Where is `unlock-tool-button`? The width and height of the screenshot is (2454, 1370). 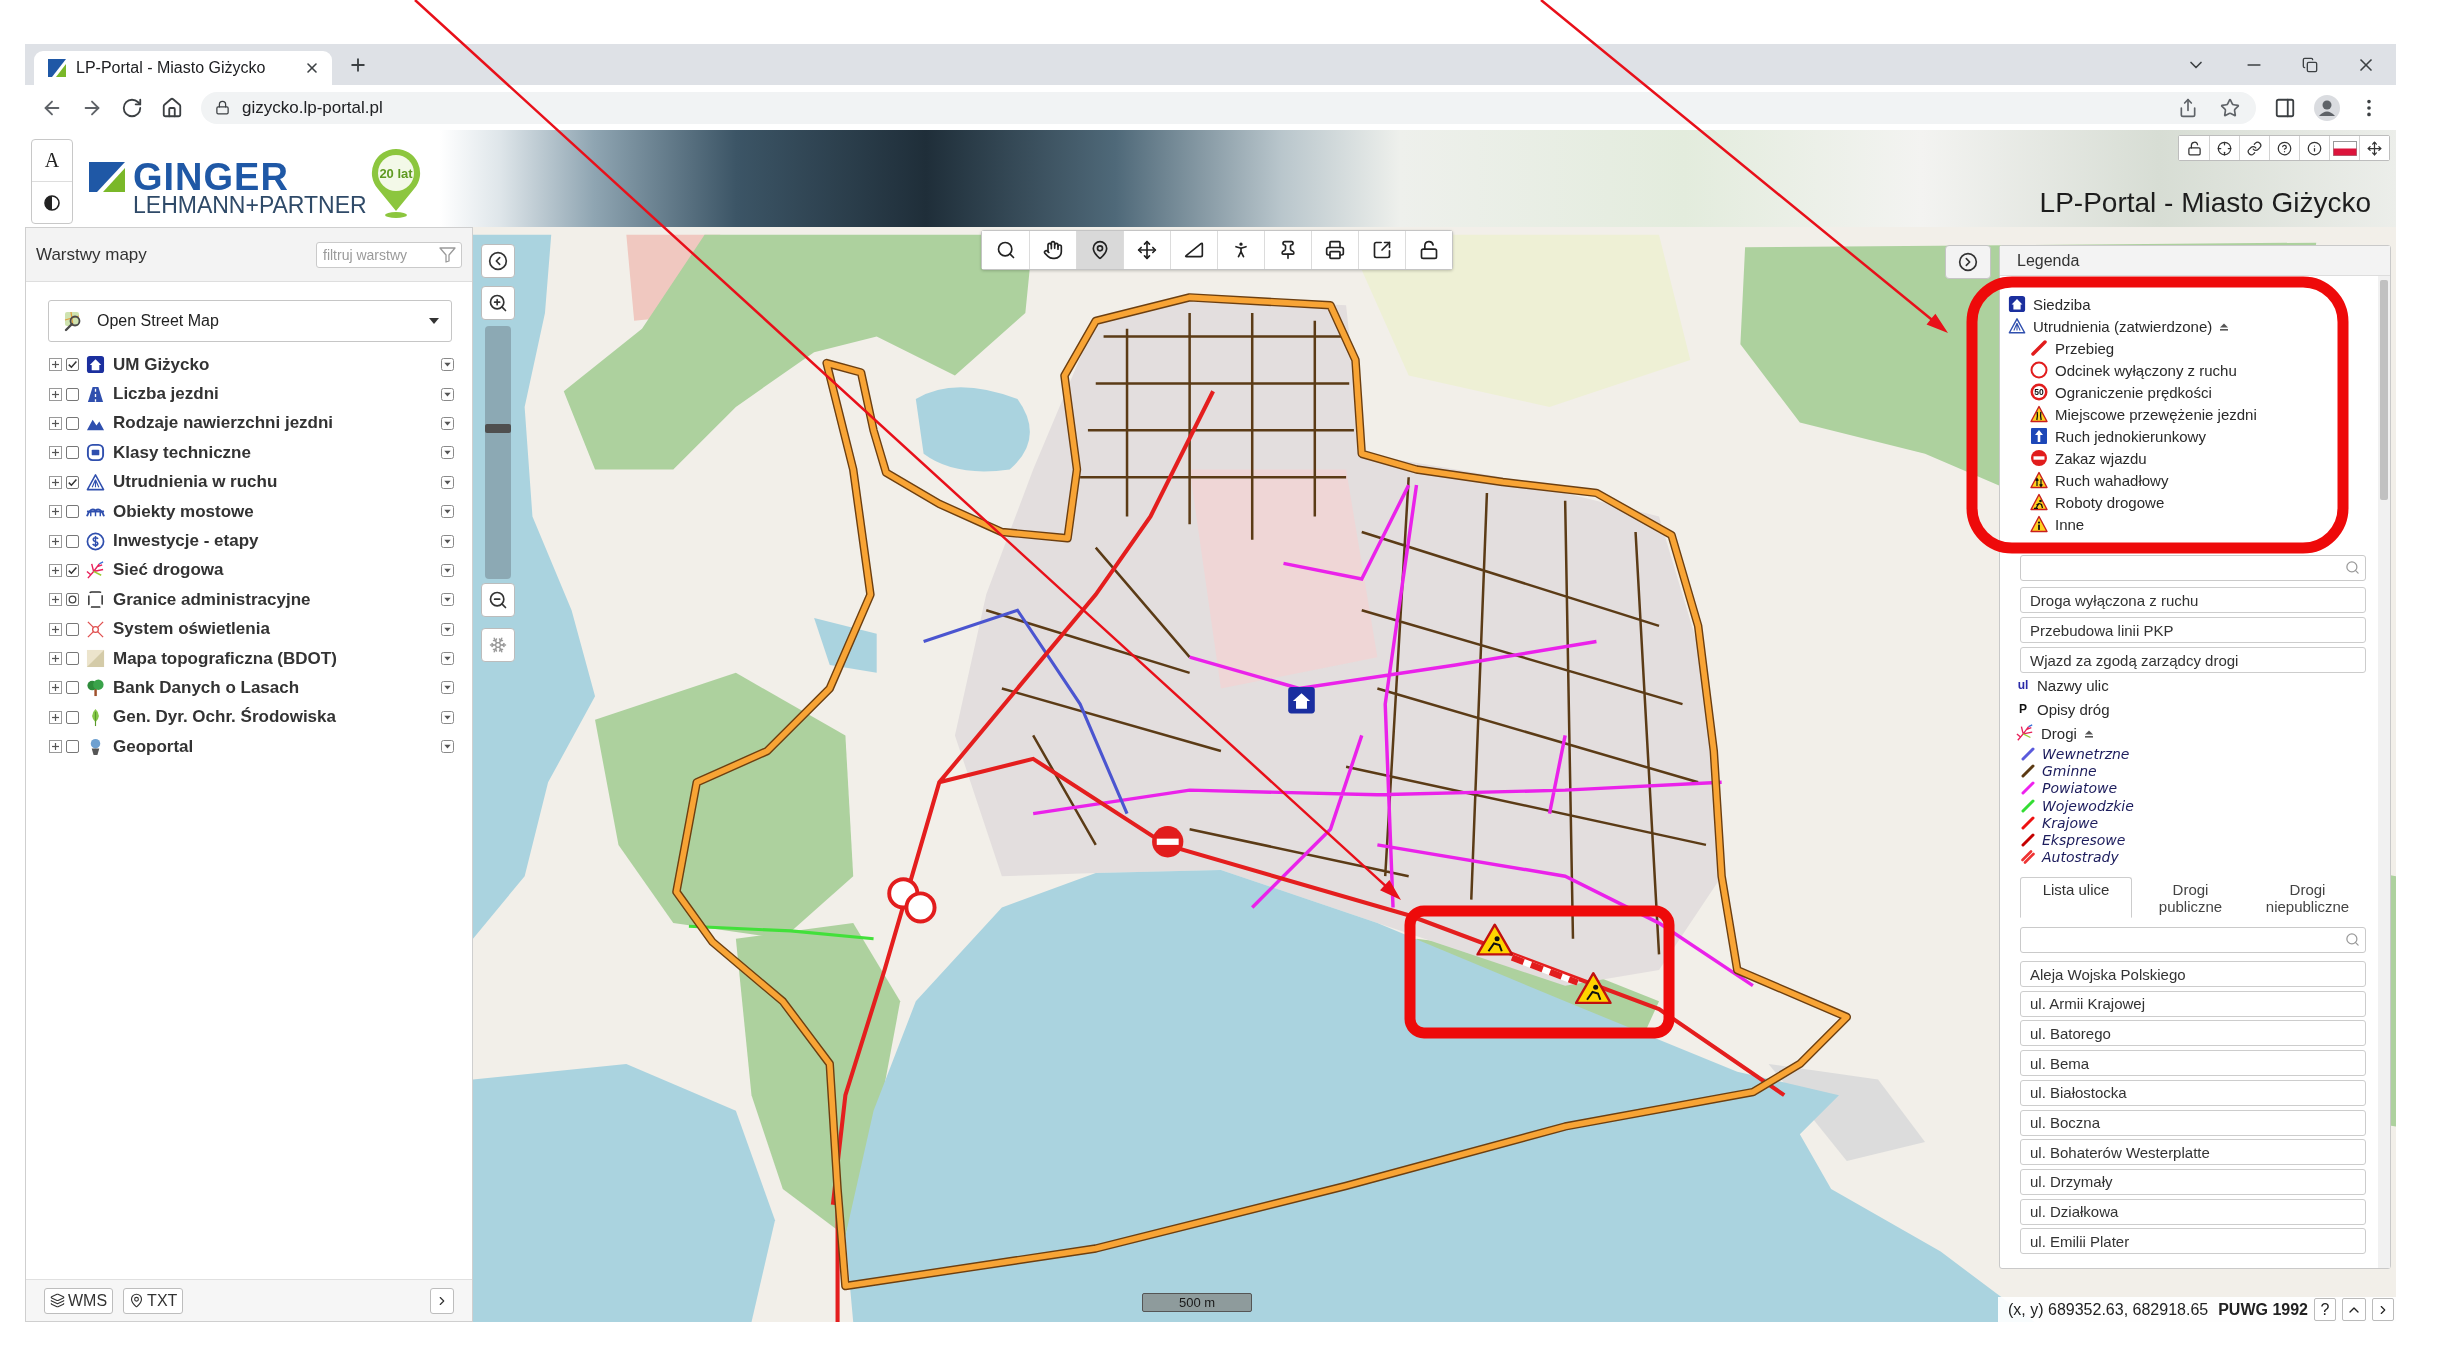 unlock-tool-button is located at coordinates (1428, 250).